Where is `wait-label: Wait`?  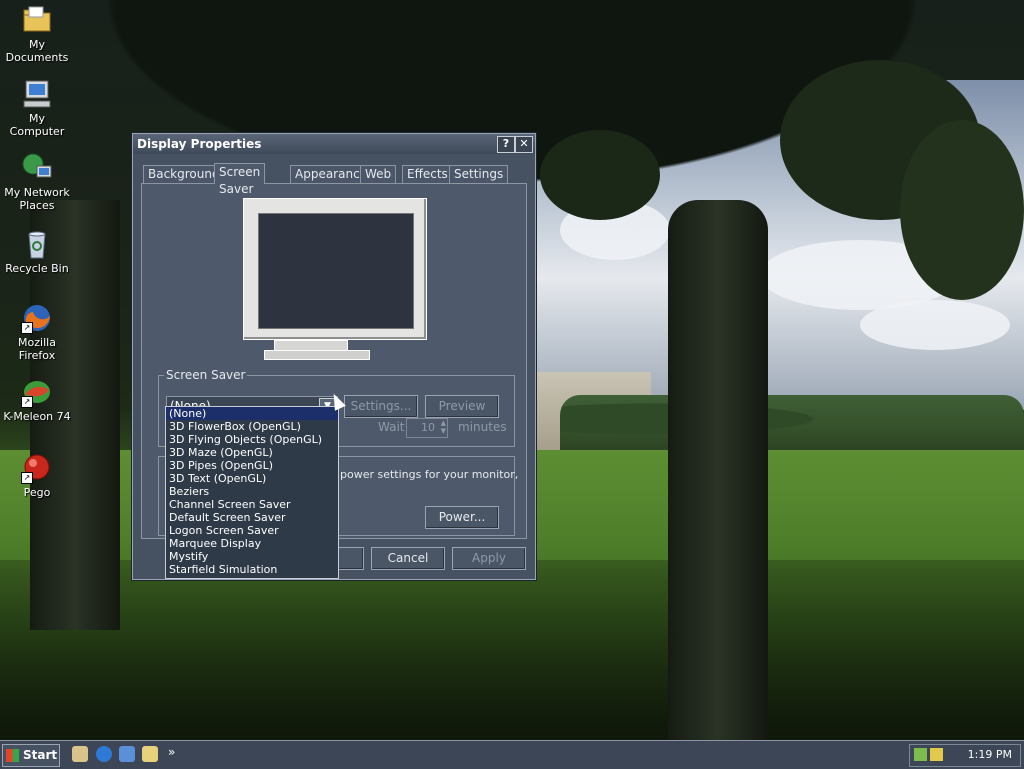 wait-label: Wait is located at coordinates (391, 427).